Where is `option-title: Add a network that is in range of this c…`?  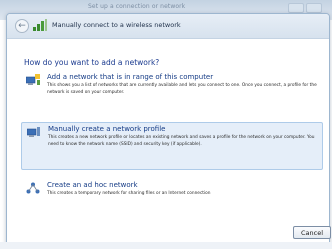 option-title: Add a network that is in range of this c… is located at coordinates (130, 77).